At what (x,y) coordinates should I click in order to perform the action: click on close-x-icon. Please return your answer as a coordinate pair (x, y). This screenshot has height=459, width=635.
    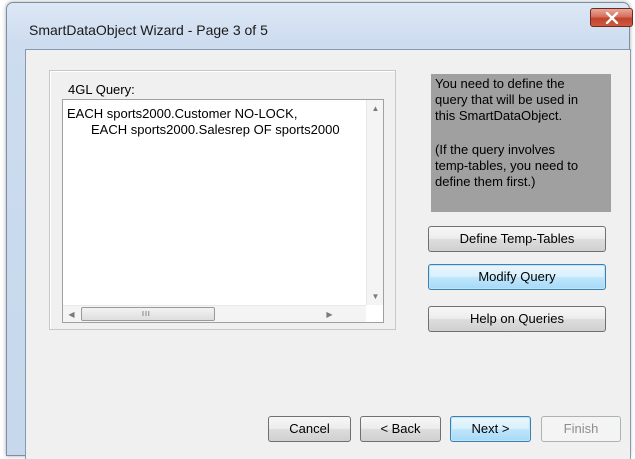
    Looking at the image, I should click on (612, 18).